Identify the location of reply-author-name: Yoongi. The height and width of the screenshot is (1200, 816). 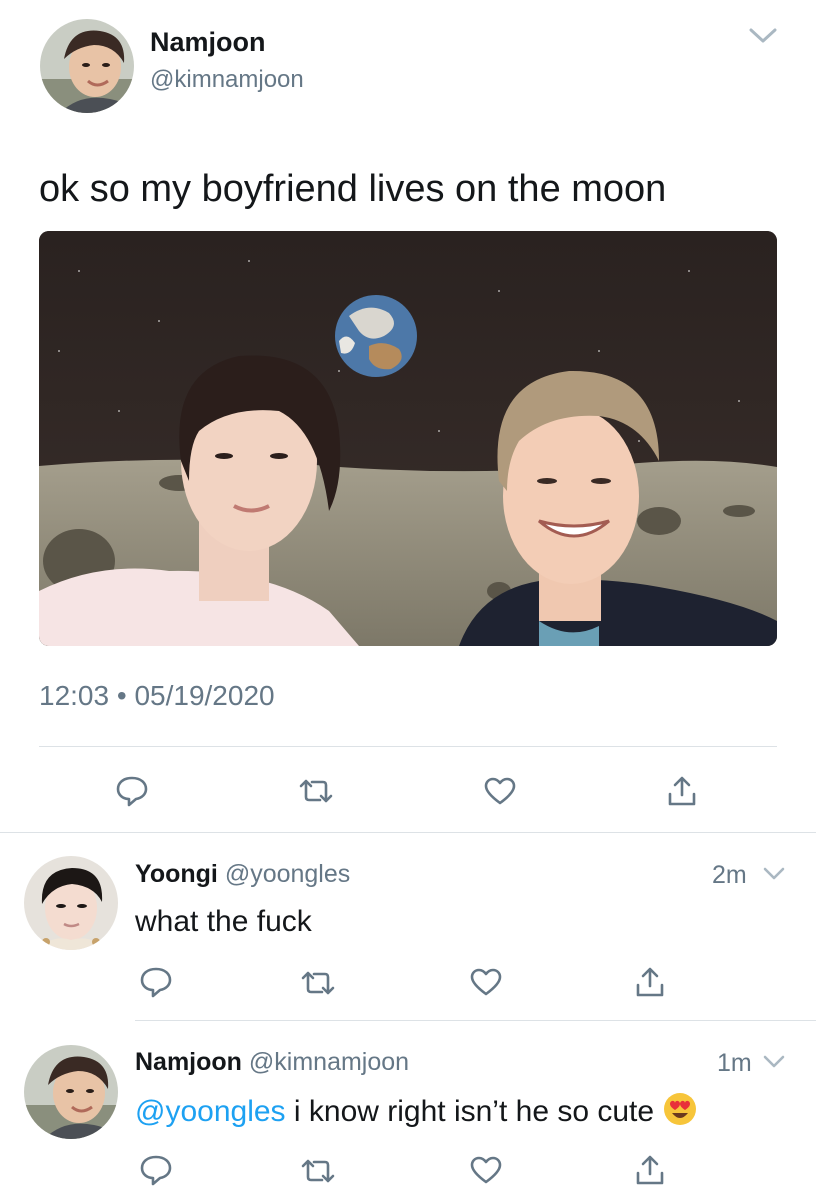
(176, 874).